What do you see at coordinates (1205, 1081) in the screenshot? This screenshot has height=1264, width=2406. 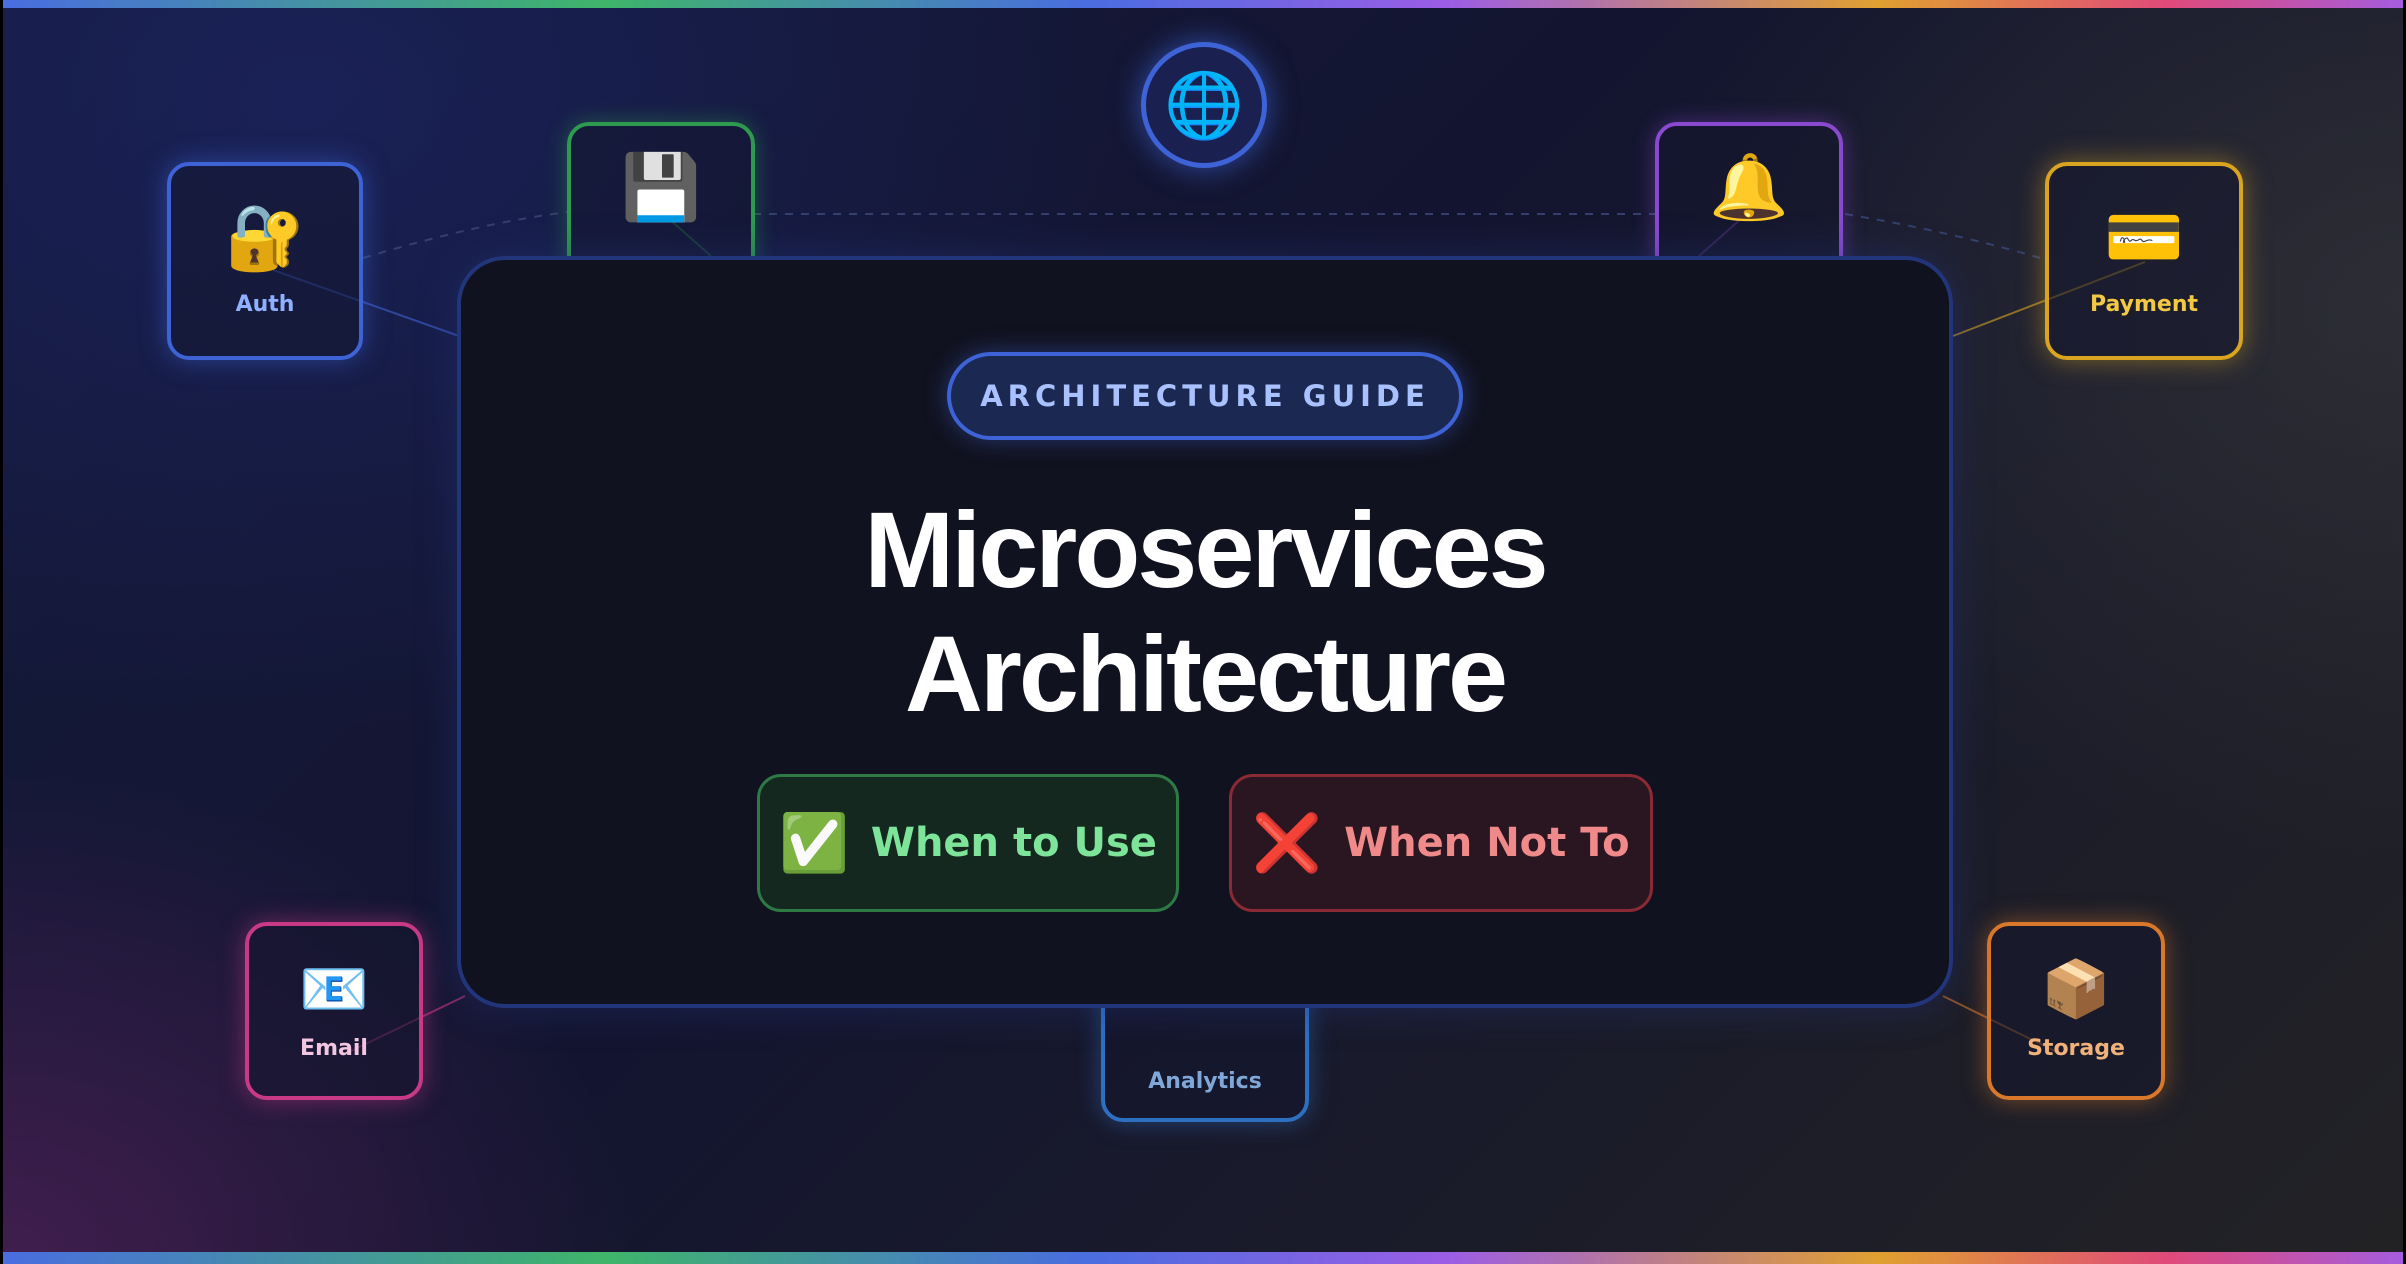 I see `node-analytics-label: Analytics` at bounding box center [1205, 1081].